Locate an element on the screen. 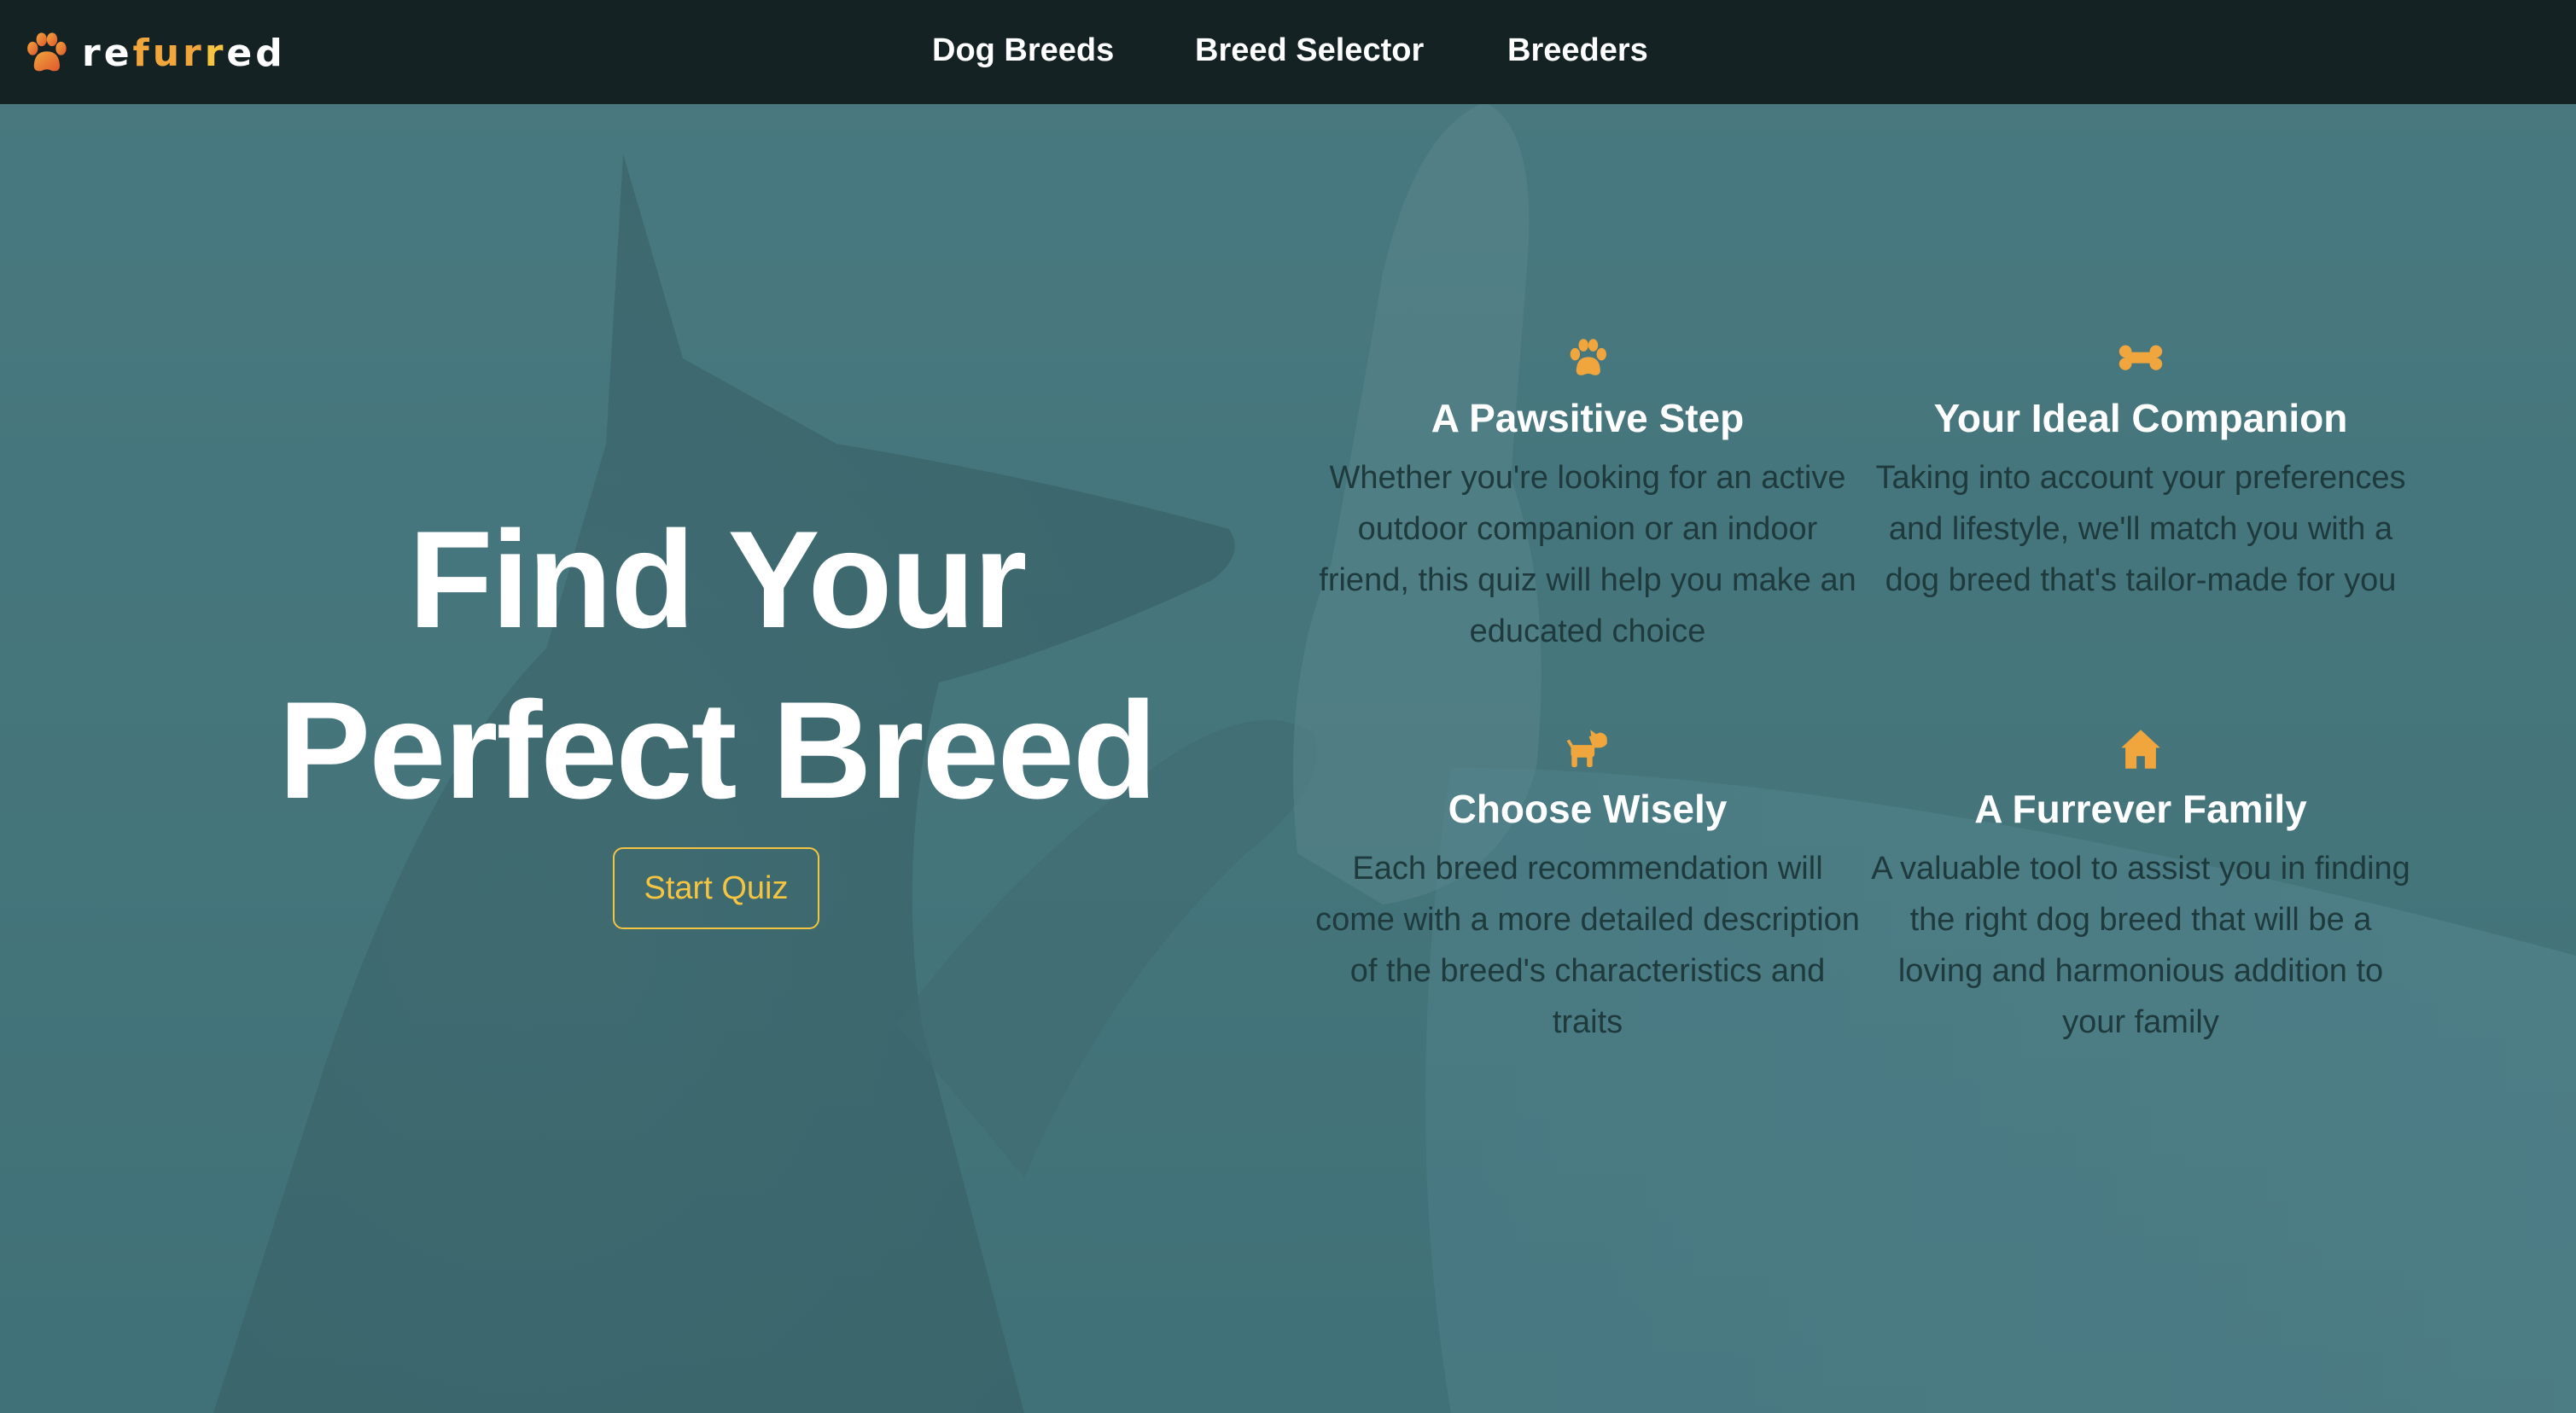 The height and width of the screenshot is (1413, 2576). brand-wordmark: refurred is located at coordinates (184, 53).